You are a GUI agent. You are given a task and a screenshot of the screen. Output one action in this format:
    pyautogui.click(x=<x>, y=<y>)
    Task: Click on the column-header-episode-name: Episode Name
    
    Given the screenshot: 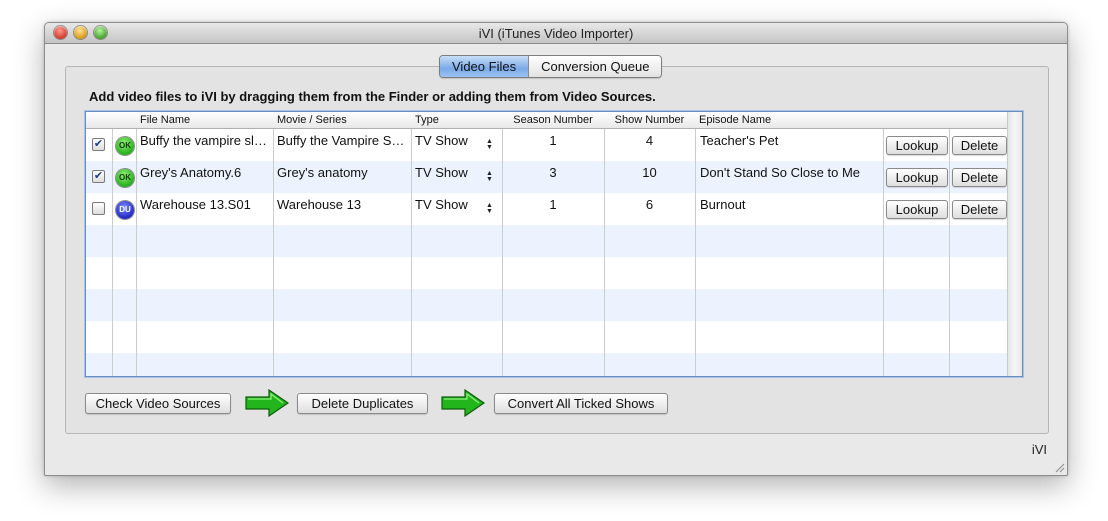 What is the action you would take?
    pyautogui.click(x=789, y=120)
    